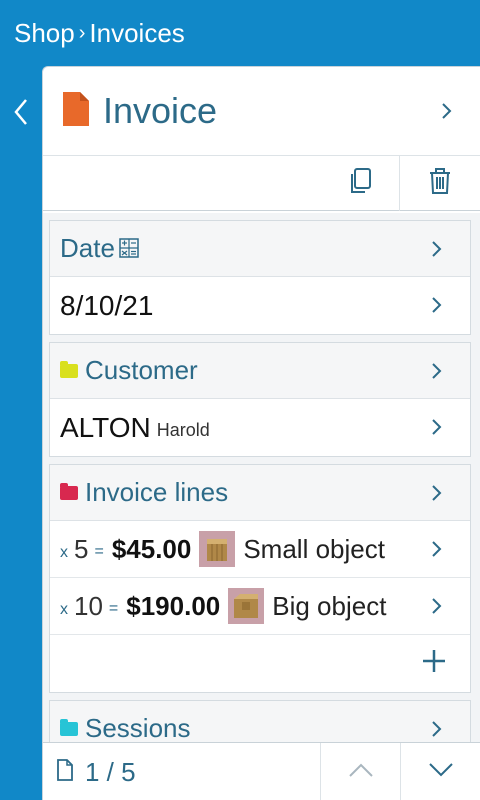  I want to click on line-quantity: 10, so click(88, 605).